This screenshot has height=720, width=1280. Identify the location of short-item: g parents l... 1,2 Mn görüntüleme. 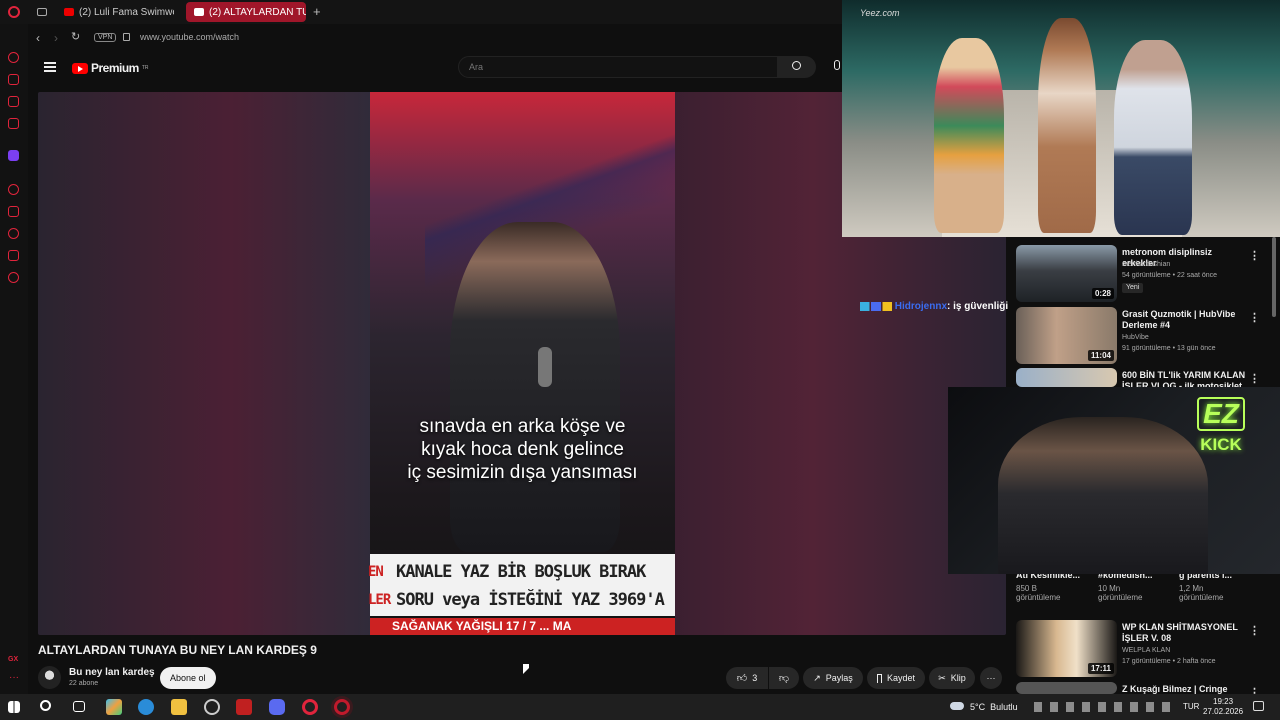
(1219, 586).